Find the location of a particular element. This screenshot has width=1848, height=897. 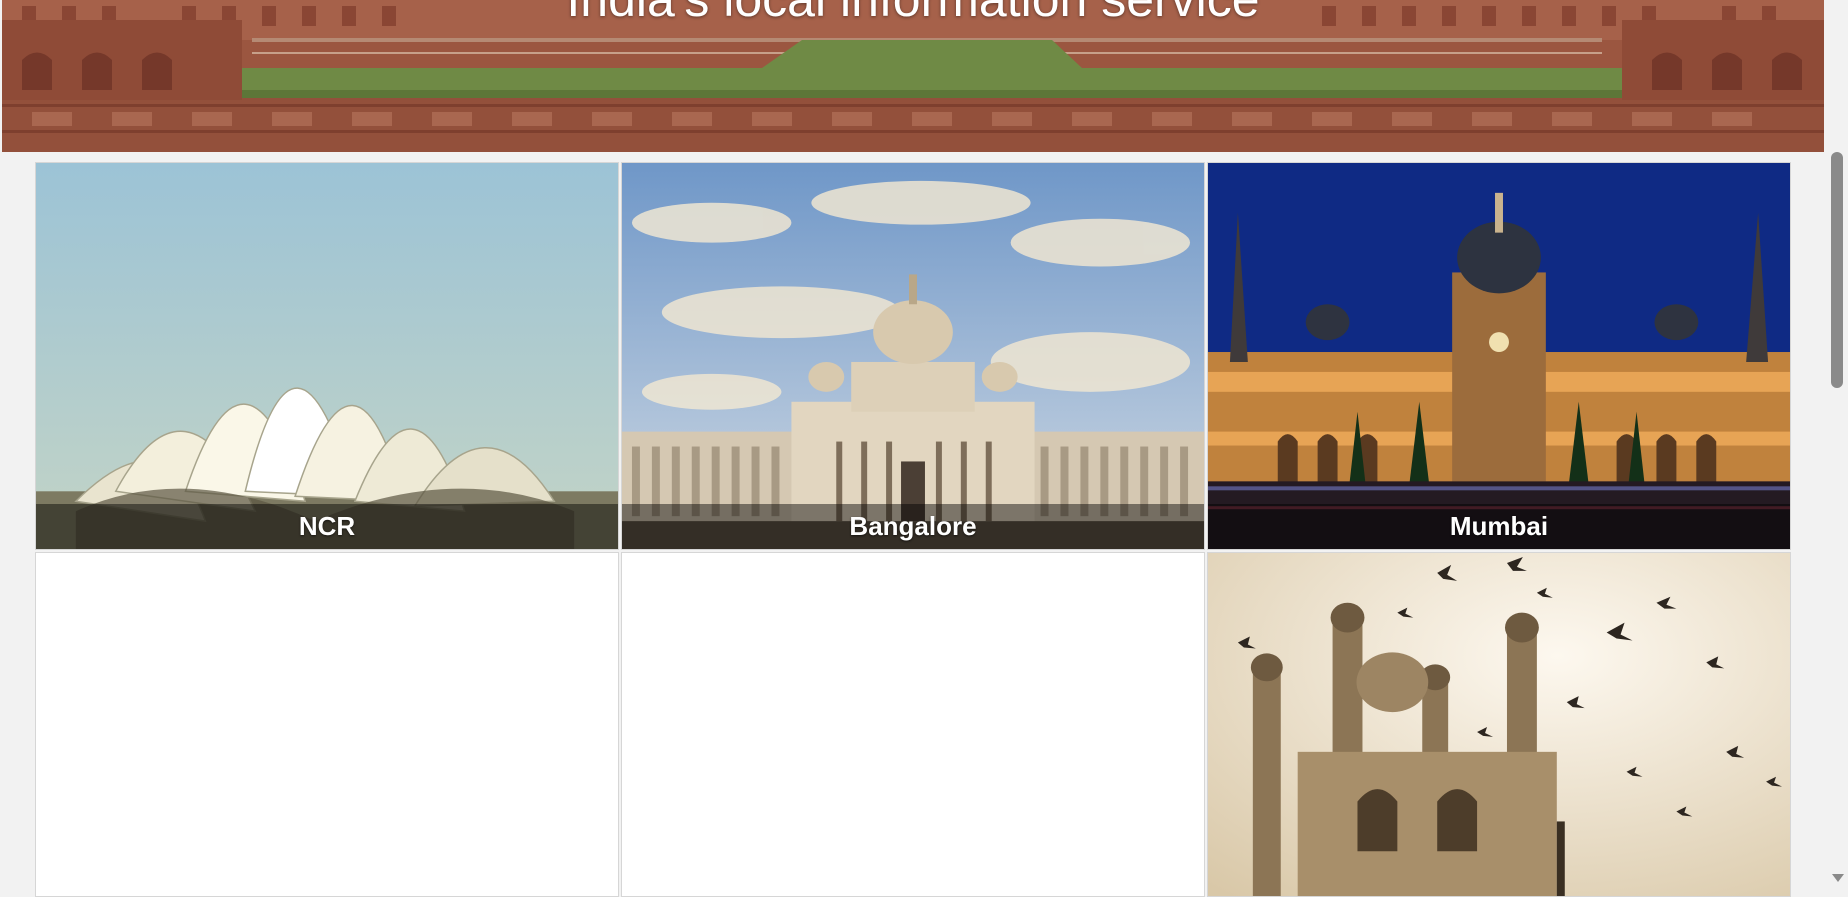

city-tile-bangalore: Bangalore is located at coordinates (913, 356).